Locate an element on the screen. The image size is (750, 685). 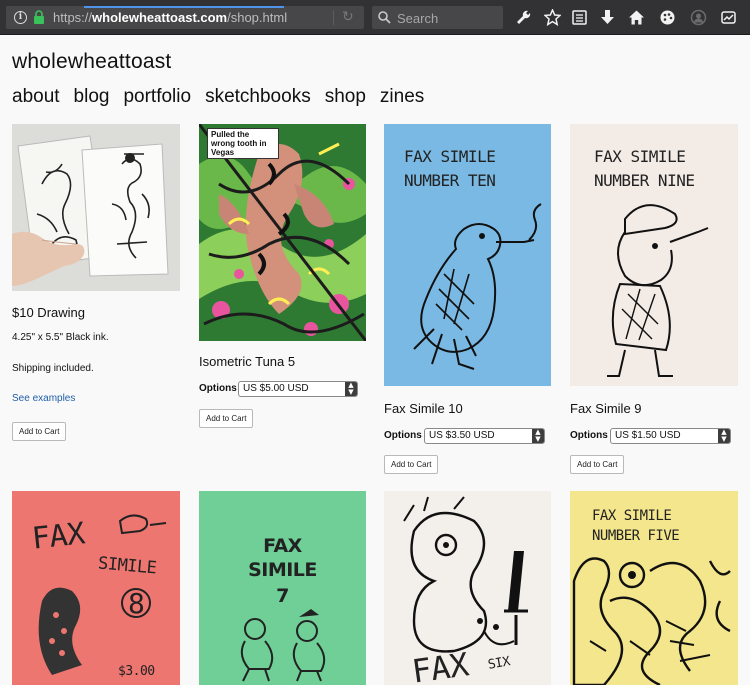
product-description-size: 4.25" x 5.5" Black ink. is located at coordinates (60, 337).